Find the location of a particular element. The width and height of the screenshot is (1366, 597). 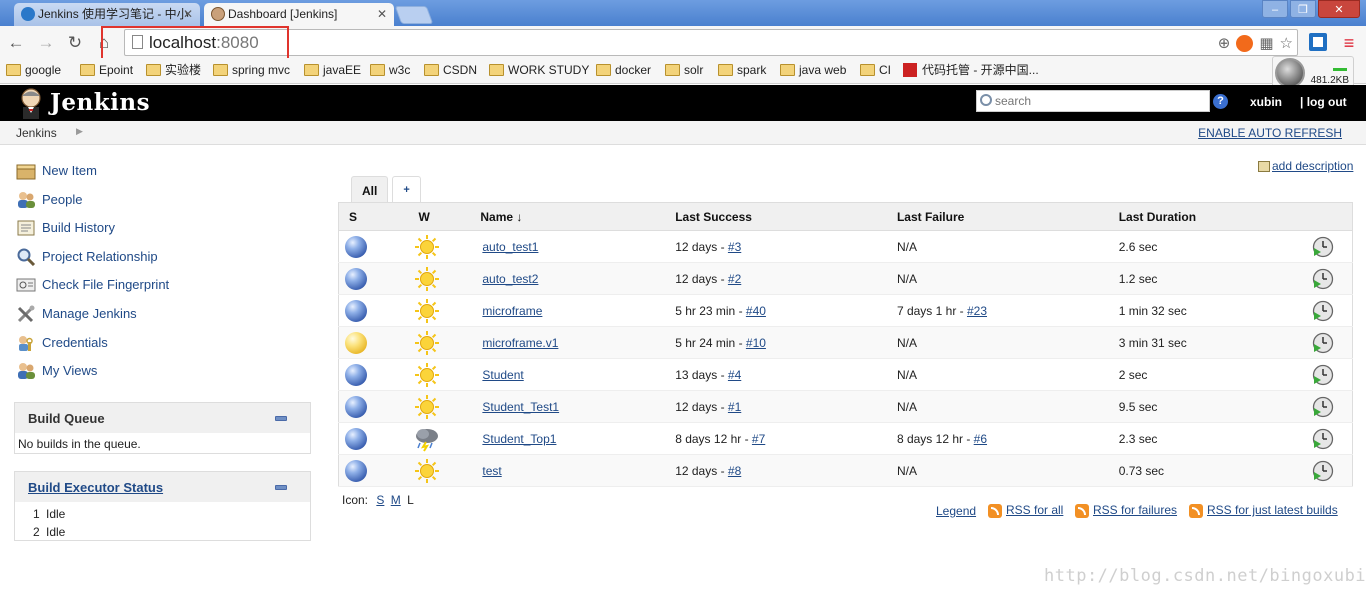

browser-tab-dashboard: Dashboard [Jenkins] ✕ is located at coordinates (299, 14).